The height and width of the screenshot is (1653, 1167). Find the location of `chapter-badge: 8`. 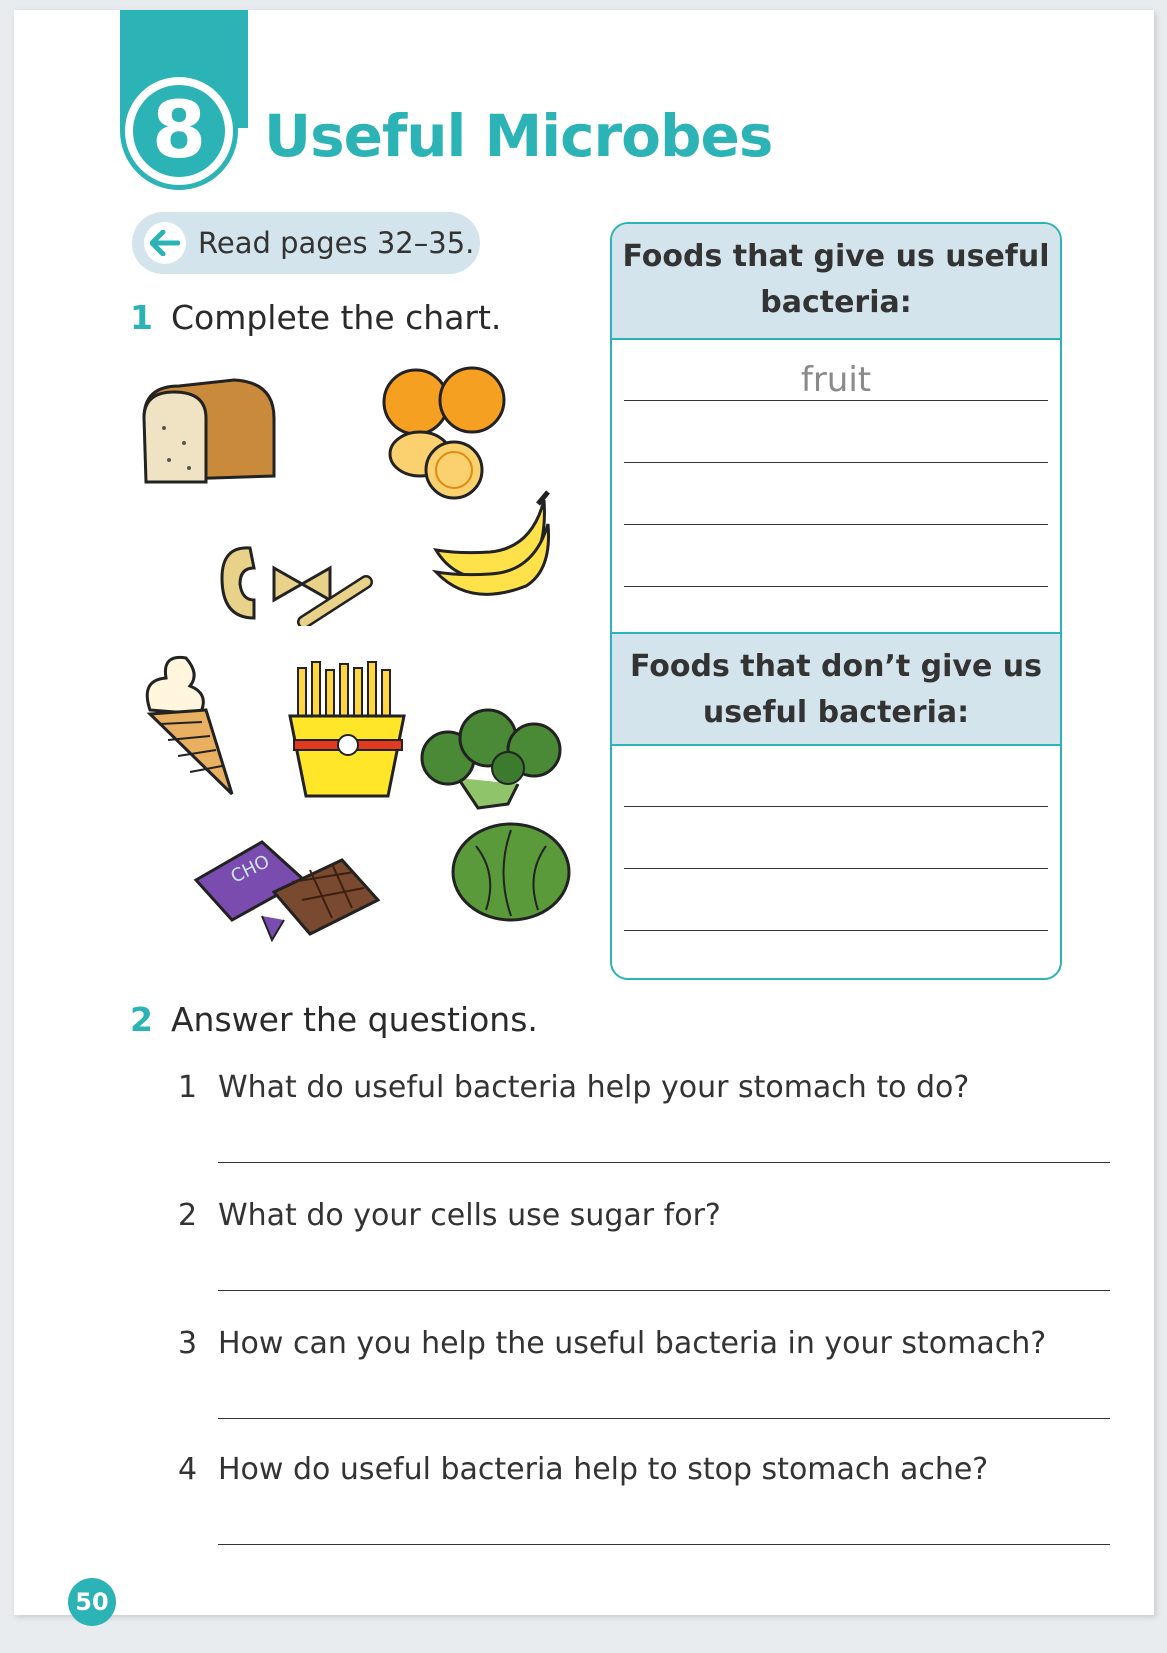

chapter-badge: 8 is located at coordinates (179, 131).